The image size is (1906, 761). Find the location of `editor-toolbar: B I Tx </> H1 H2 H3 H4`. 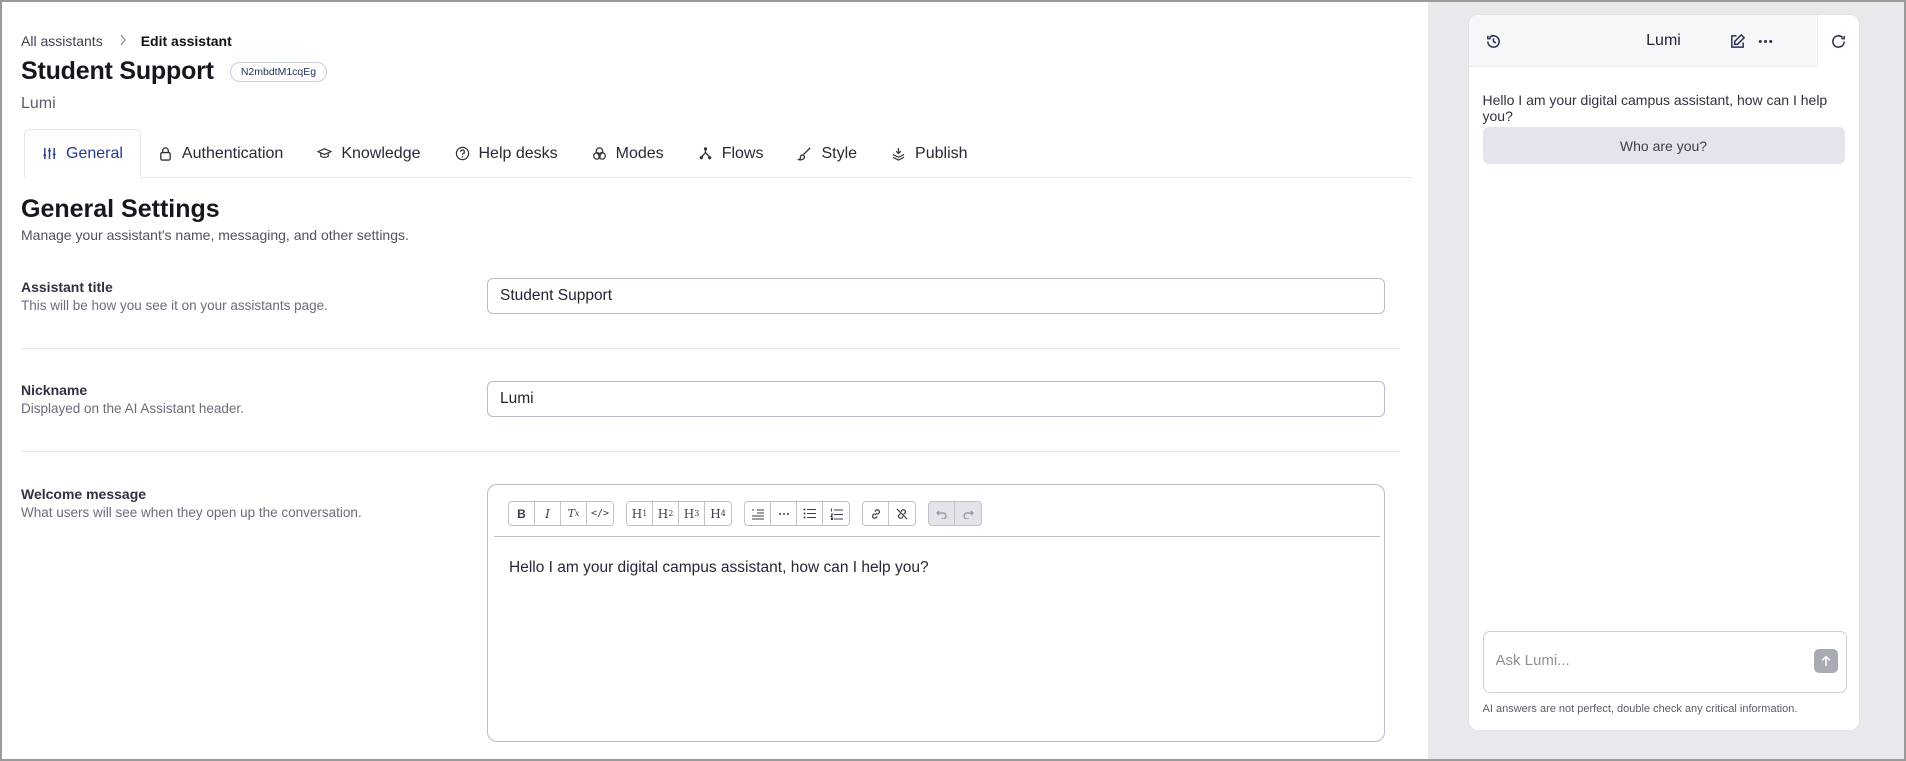

editor-toolbar: B I Tx </> H1 H2 H3 H4 is located at coordinates (751, 513).